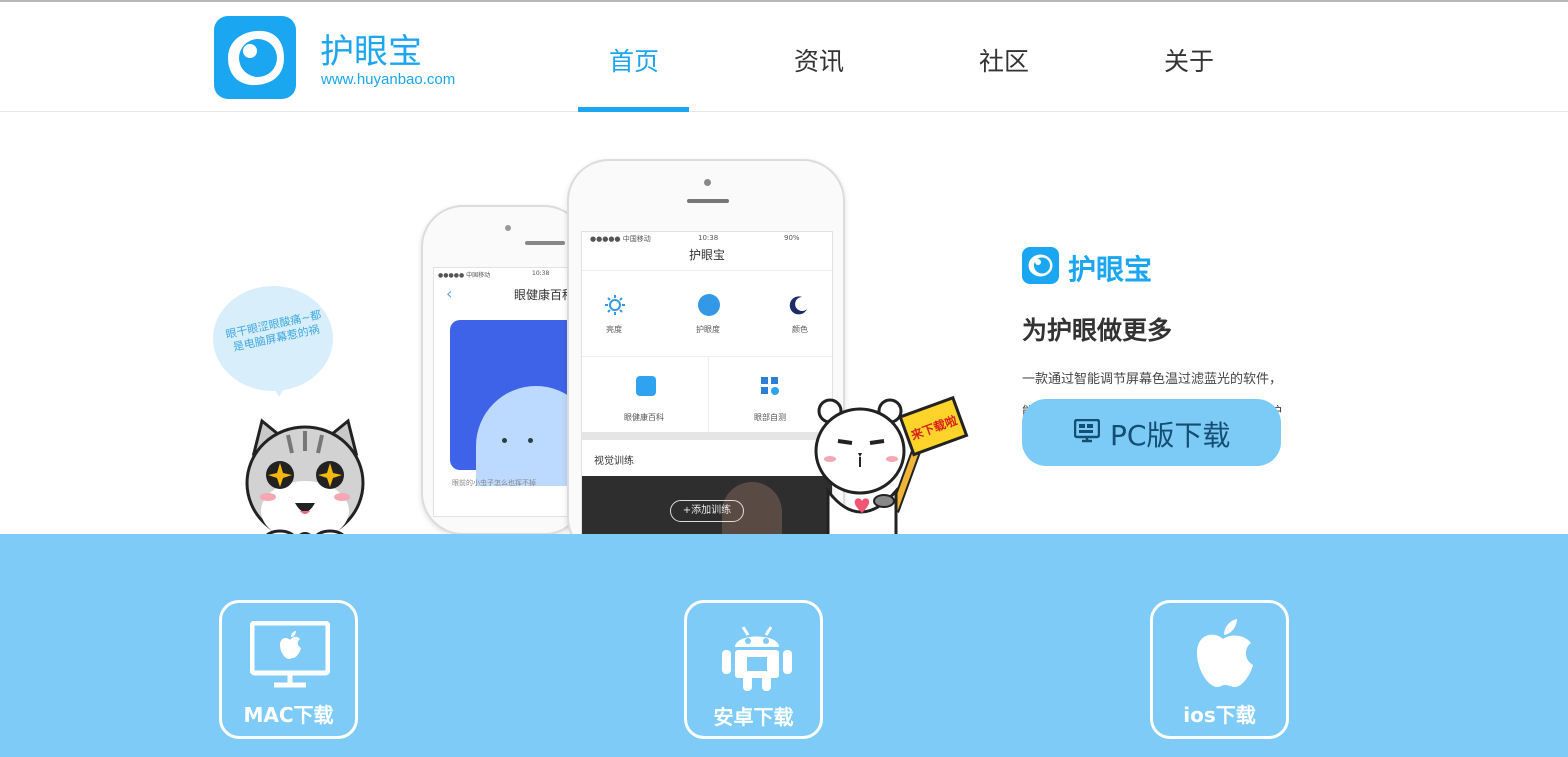 This screenshot has width=1568, height=757. I want to click on nav-item-community: 社区, so click(1004, 60).